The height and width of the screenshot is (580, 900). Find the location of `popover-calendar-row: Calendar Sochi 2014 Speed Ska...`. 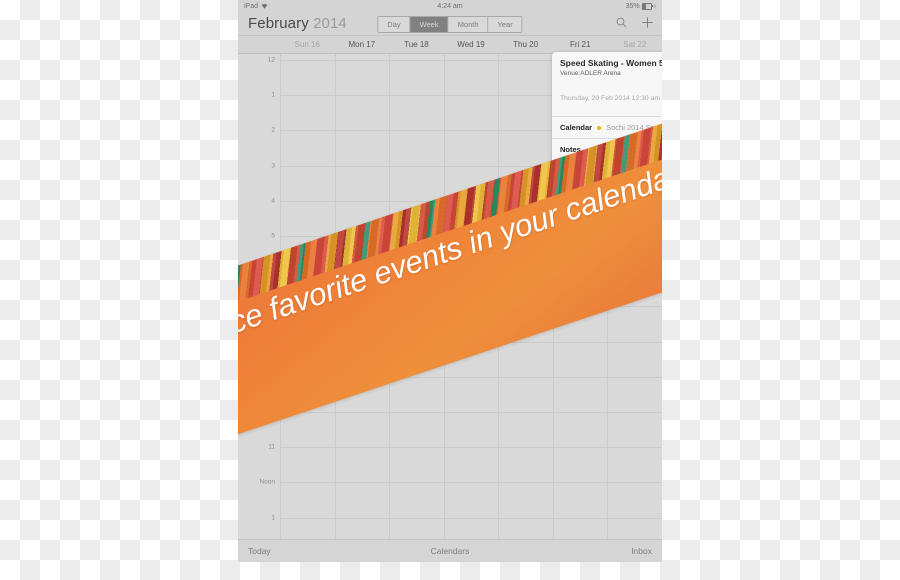

popover-calendar-row: Calendar Sochi 2014 Speed Ska... is located at coordinates (611, 127).